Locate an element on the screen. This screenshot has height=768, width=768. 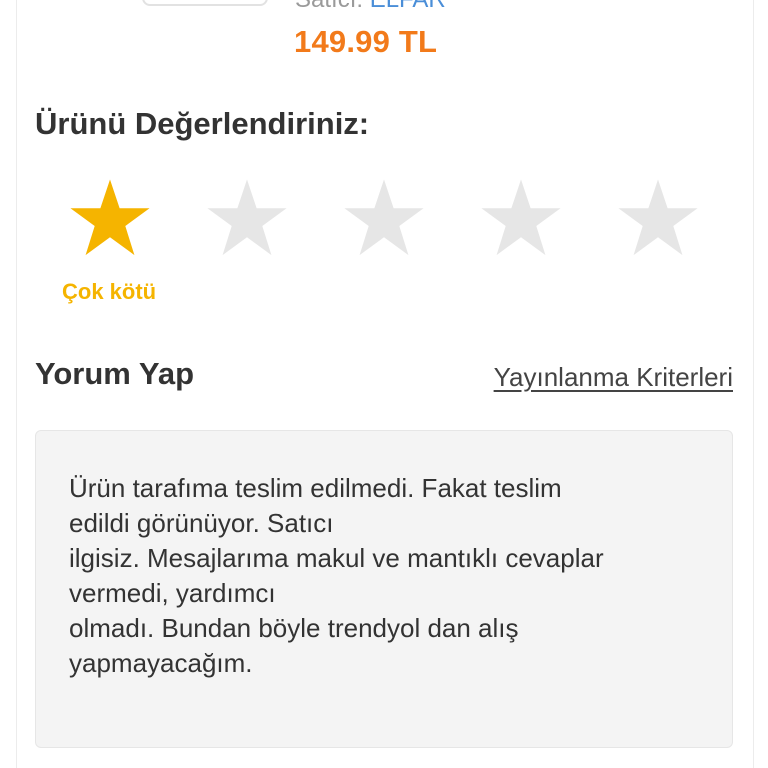
publishing-criteria-link: Yayınlanma Kriterleri is located at coordinates (613, 377).